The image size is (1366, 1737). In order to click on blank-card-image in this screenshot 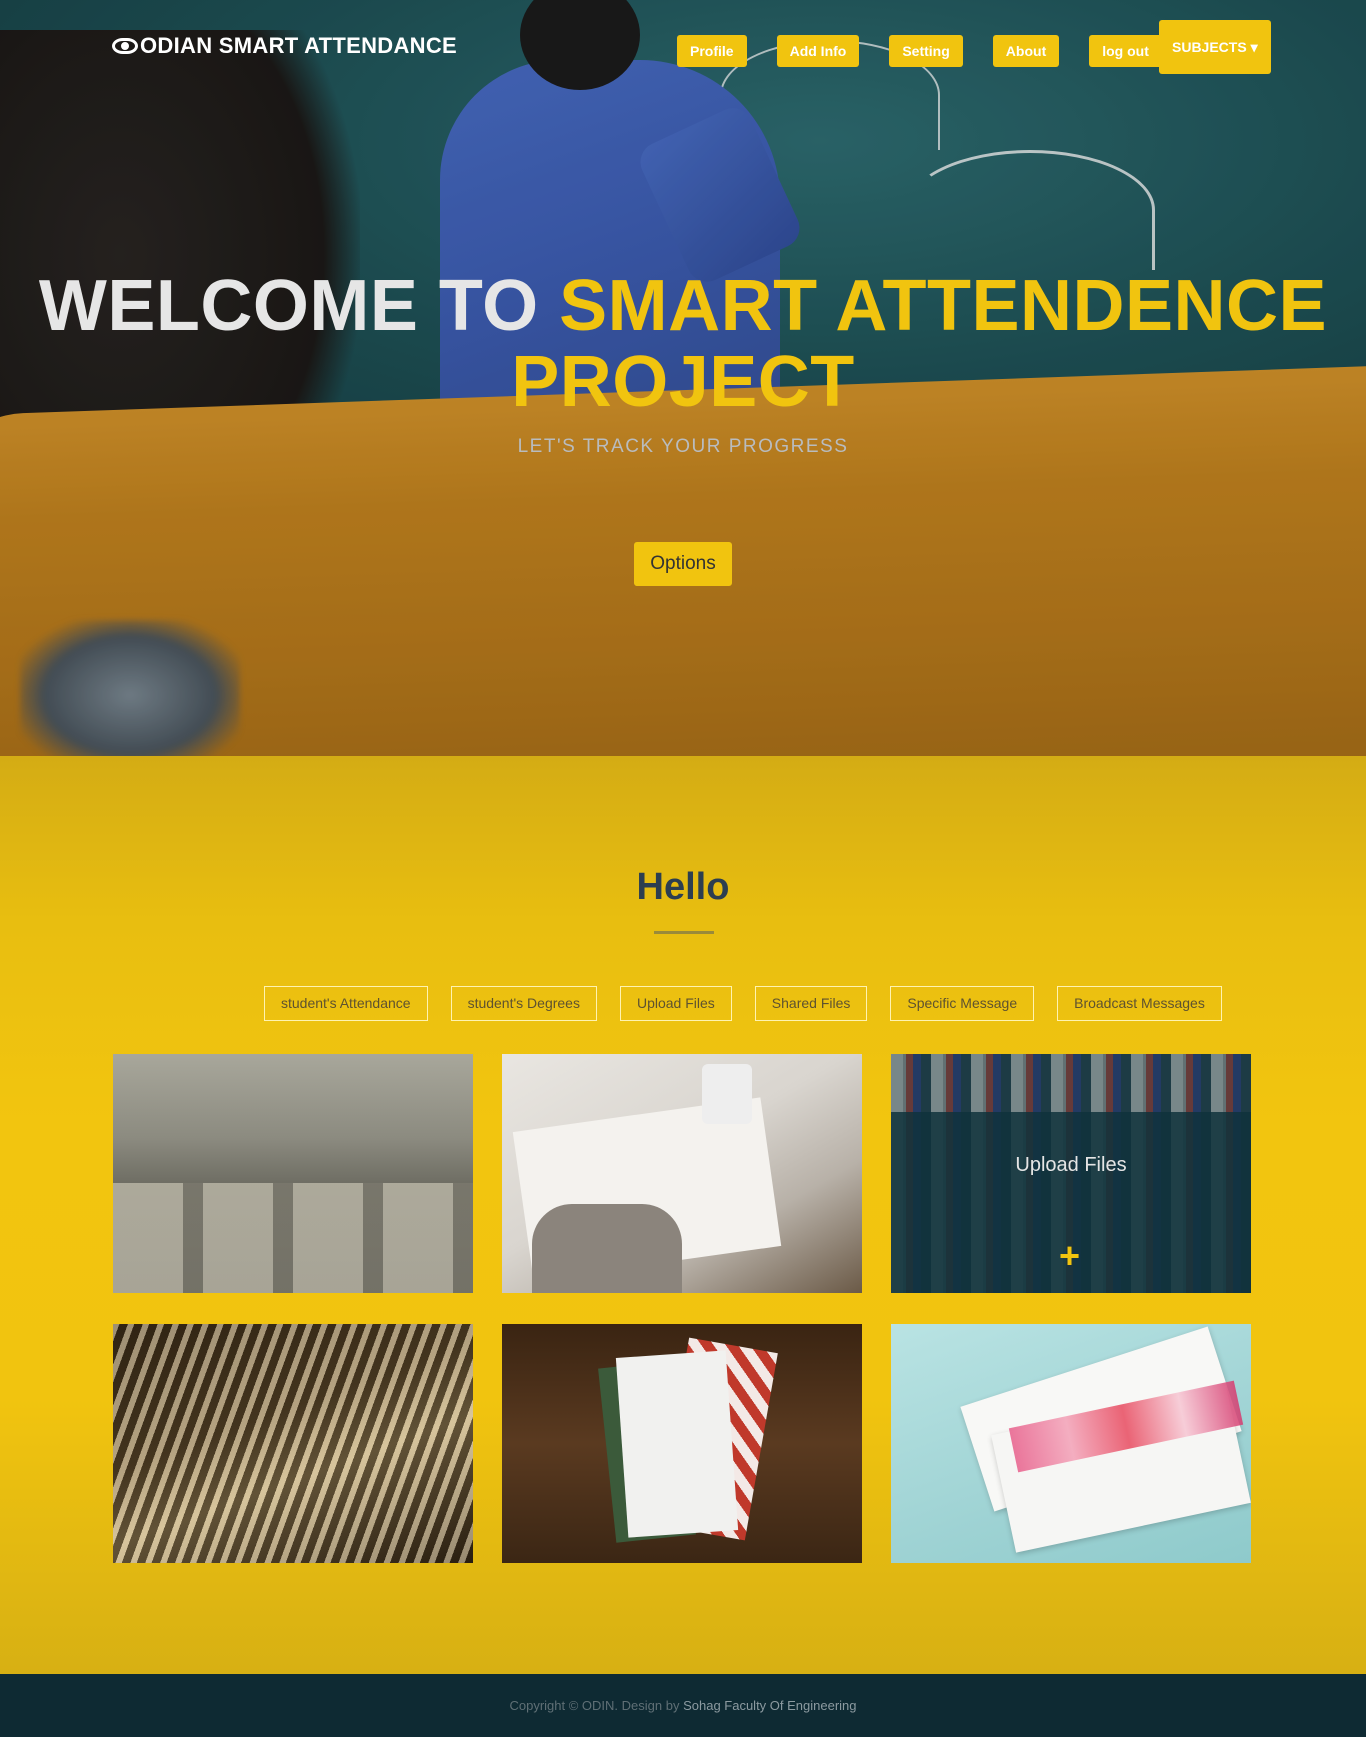, I will do `click(677, 1444)`.